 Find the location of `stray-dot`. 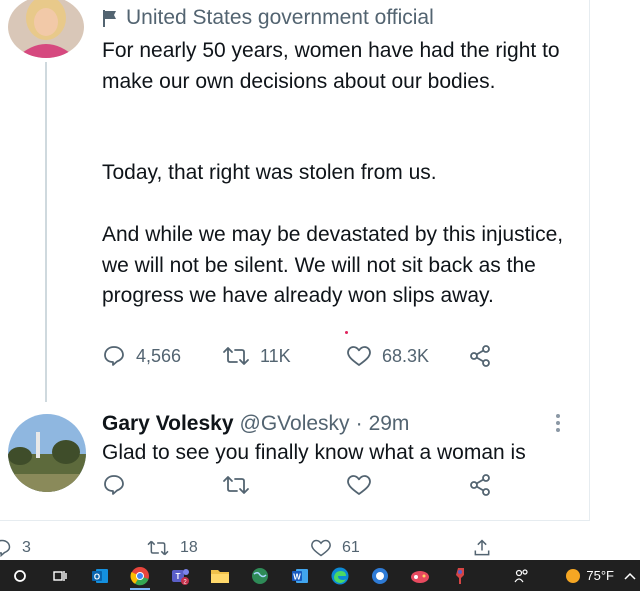

stray-dot is located at coordinates (346, 332).